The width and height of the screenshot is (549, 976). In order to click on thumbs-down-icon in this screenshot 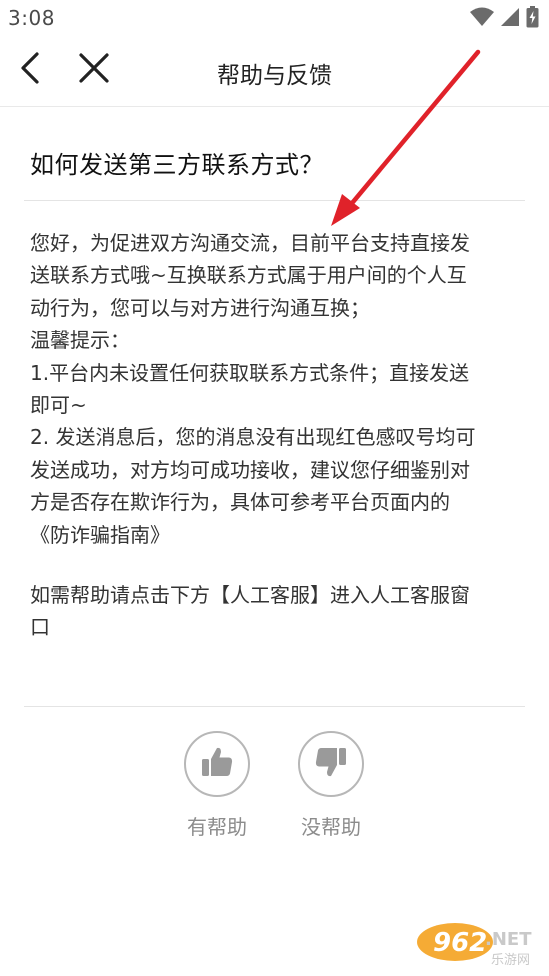, I will do `click(331, 764)`.